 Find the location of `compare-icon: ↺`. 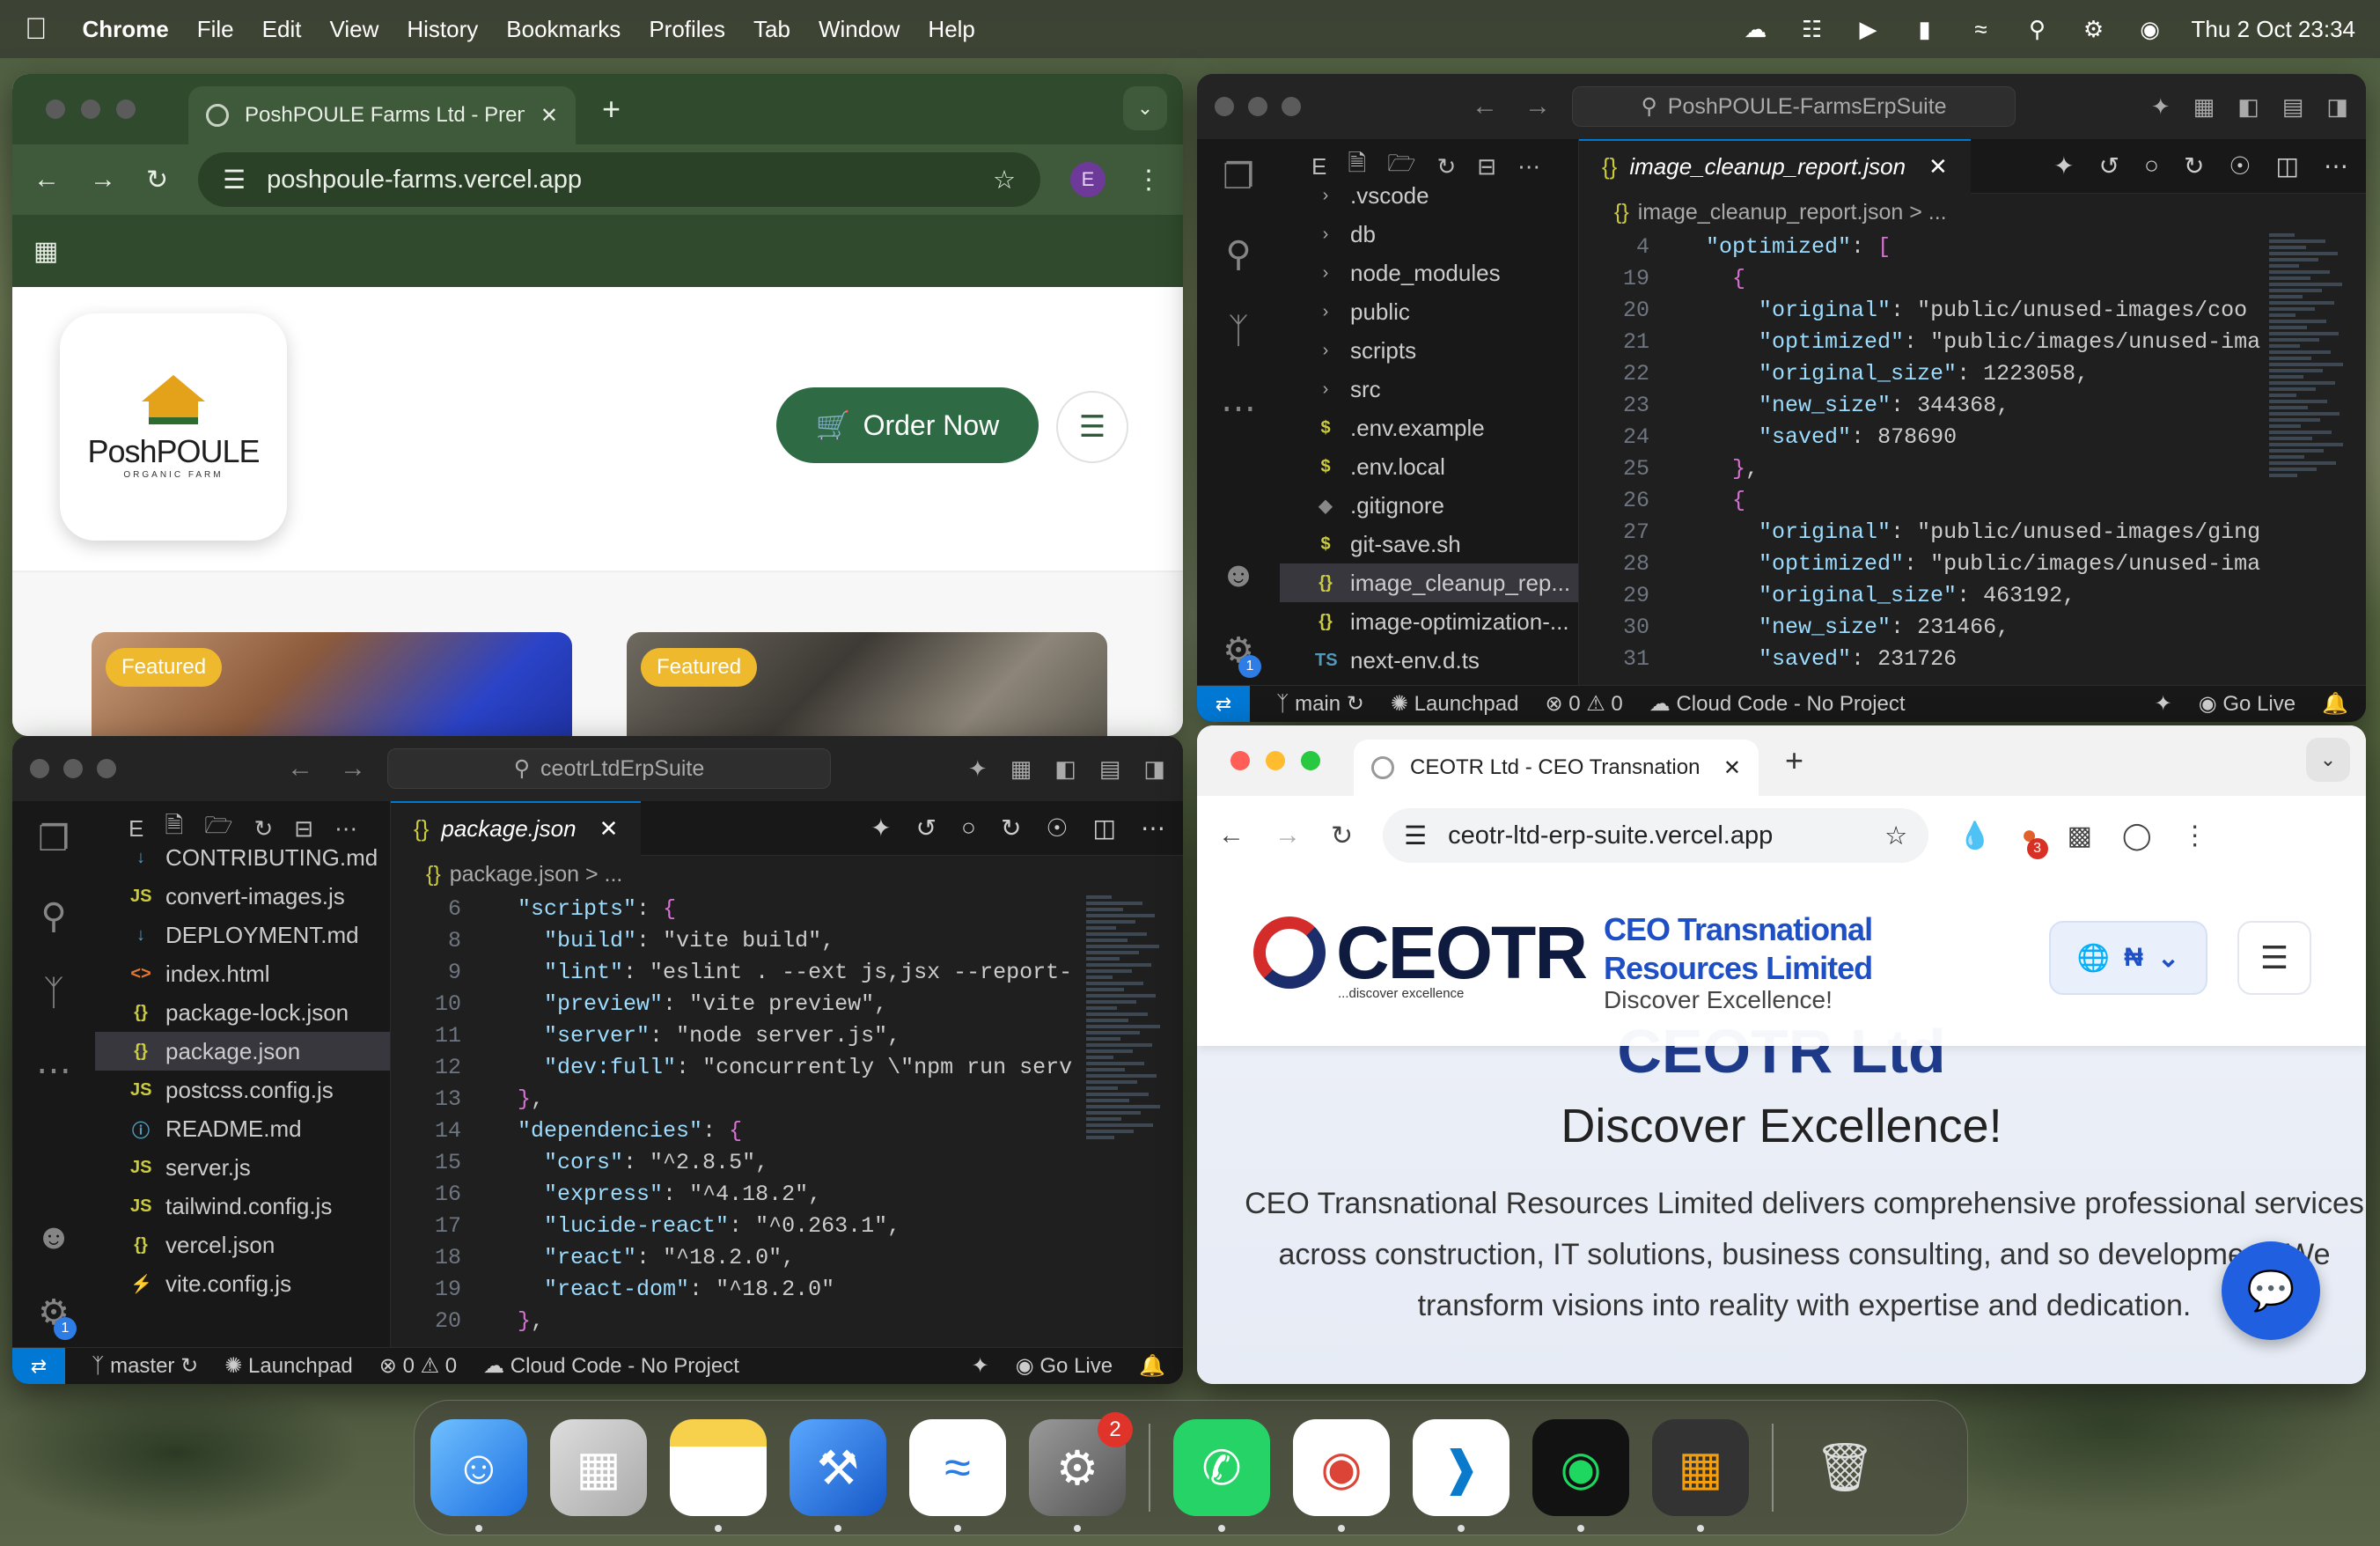

compare-icon: ↺ is located at coordinates (2109, 165).